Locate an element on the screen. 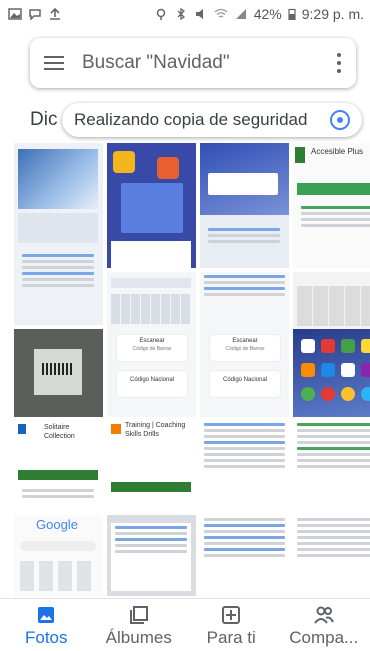  photo-thumbnail: Google is located at coordinates (58, 555).